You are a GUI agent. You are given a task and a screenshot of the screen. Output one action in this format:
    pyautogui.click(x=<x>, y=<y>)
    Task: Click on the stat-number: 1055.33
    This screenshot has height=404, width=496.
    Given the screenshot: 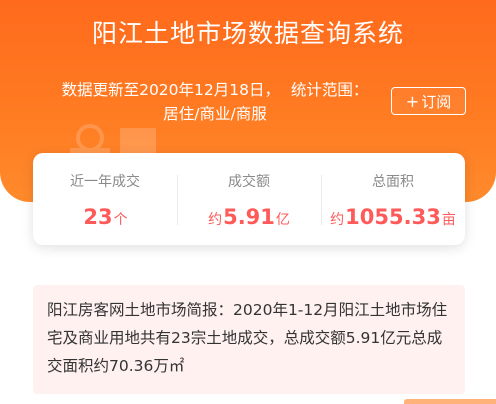 What is the action you would take?
    pyautogui.click(x=393, y=217)
    